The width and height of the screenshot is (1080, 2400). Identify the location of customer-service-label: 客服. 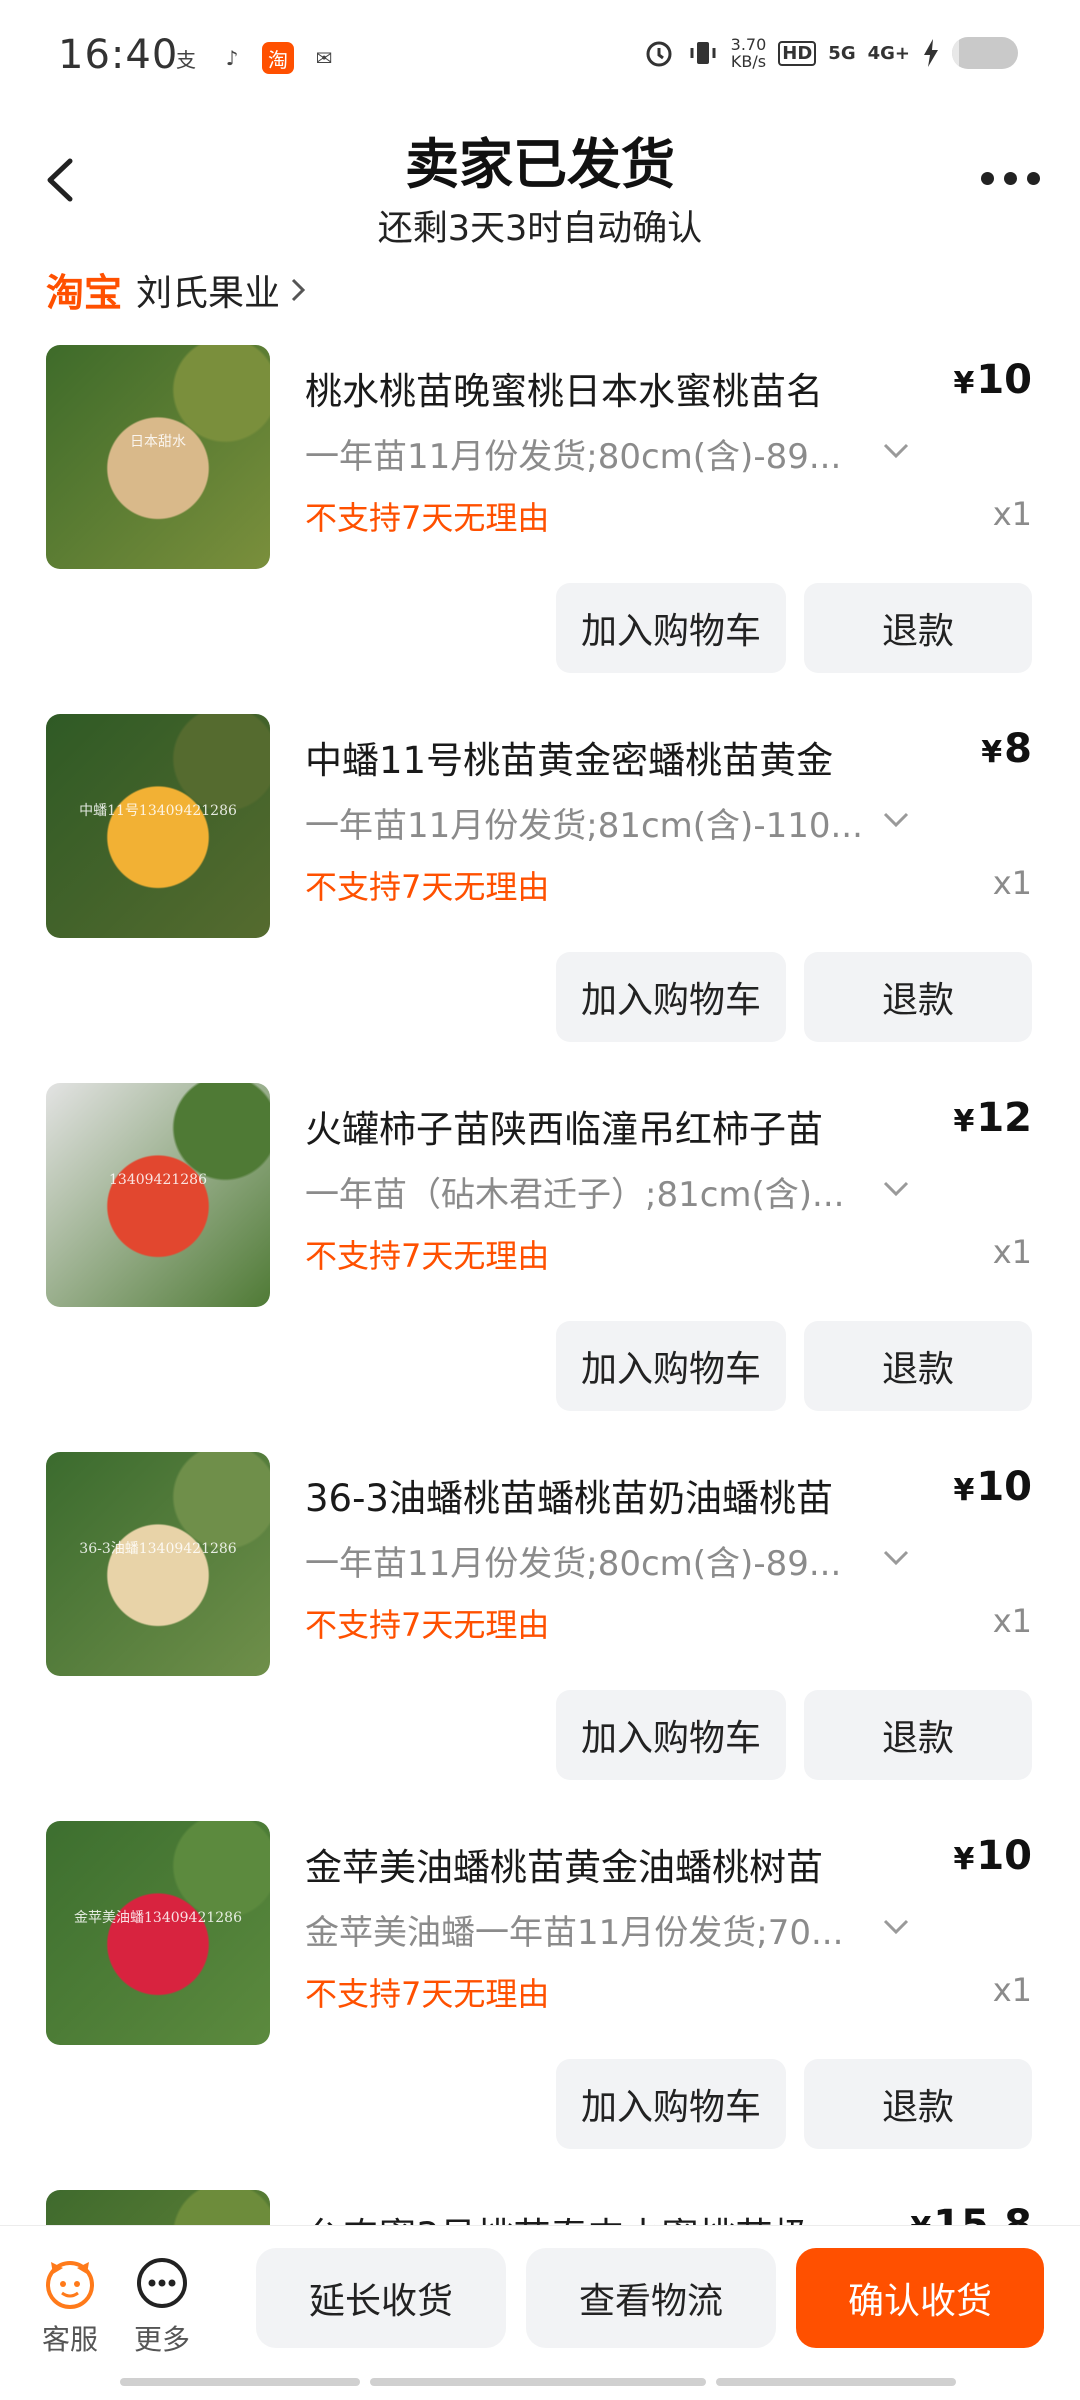
(69, 2339).